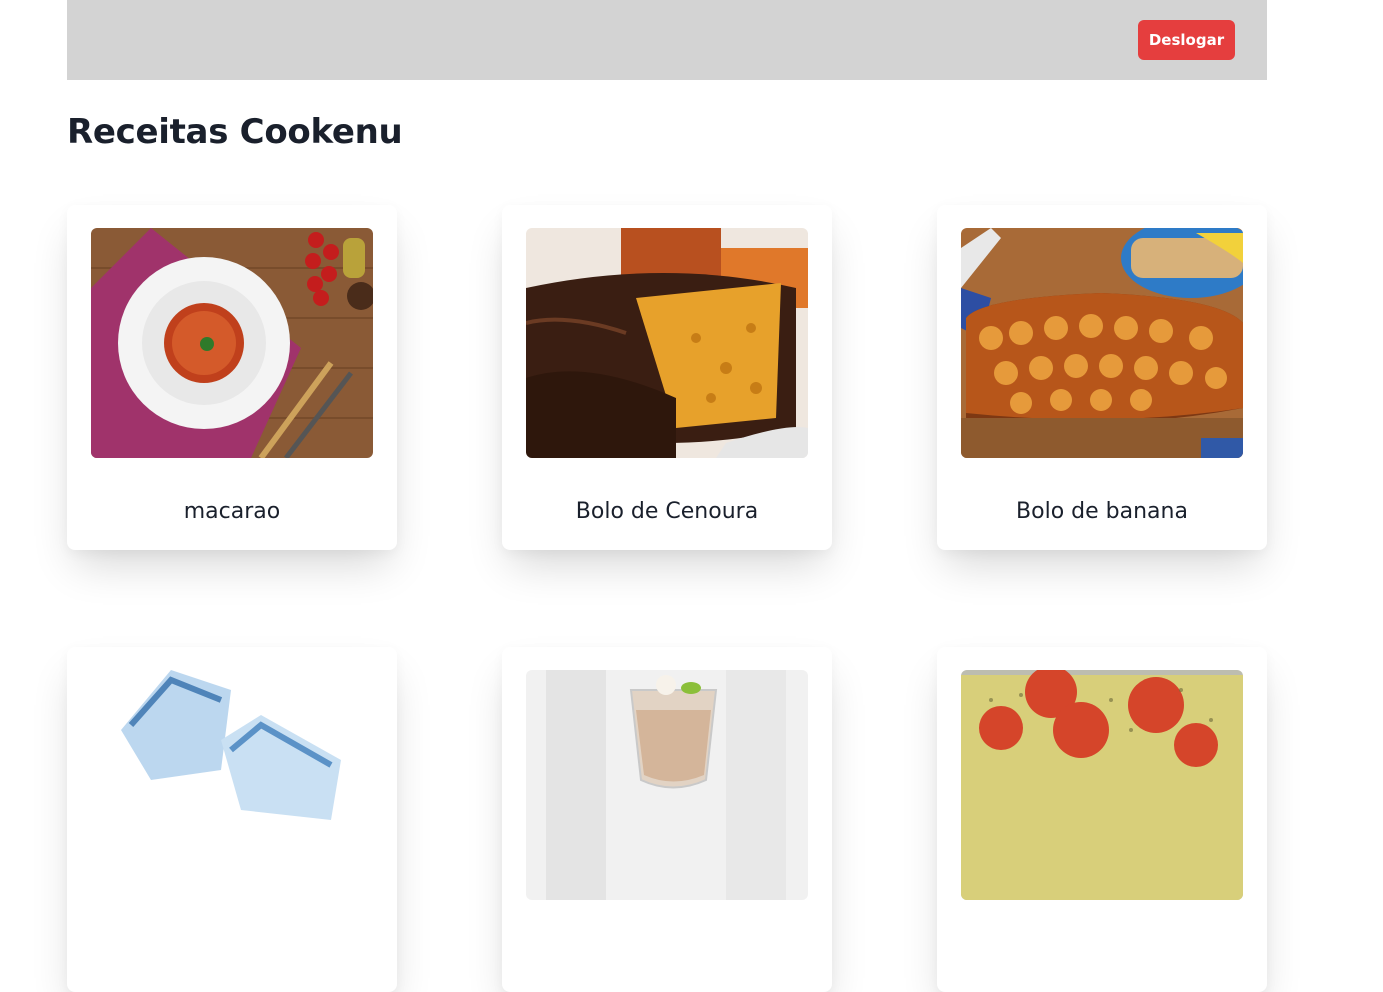 Image resolution: width=1383 pixels, height=992 pixels. Describe the element at coordinates (1102, 785) in the screenshot. I see `recipe-image-casserole` at that location.